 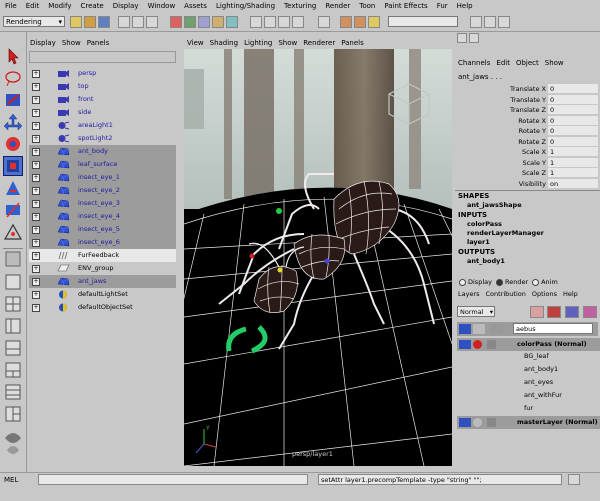 What do you see at coordinates (476, 22) in the screenshot?
I see `show-attribute-editor-icon` at bounding box center [476, 22].